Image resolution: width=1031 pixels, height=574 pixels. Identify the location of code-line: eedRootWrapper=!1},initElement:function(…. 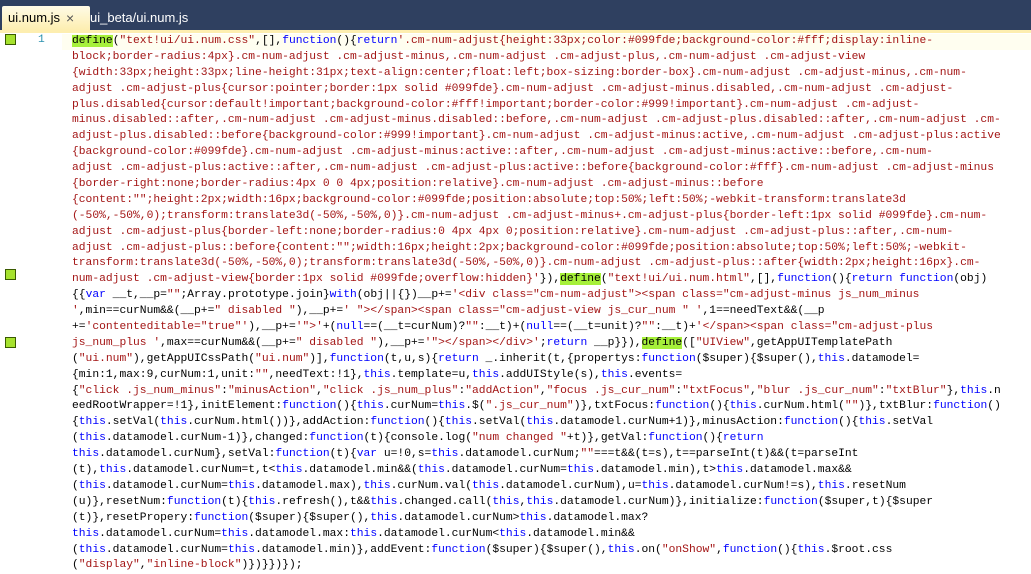
(536, 407).